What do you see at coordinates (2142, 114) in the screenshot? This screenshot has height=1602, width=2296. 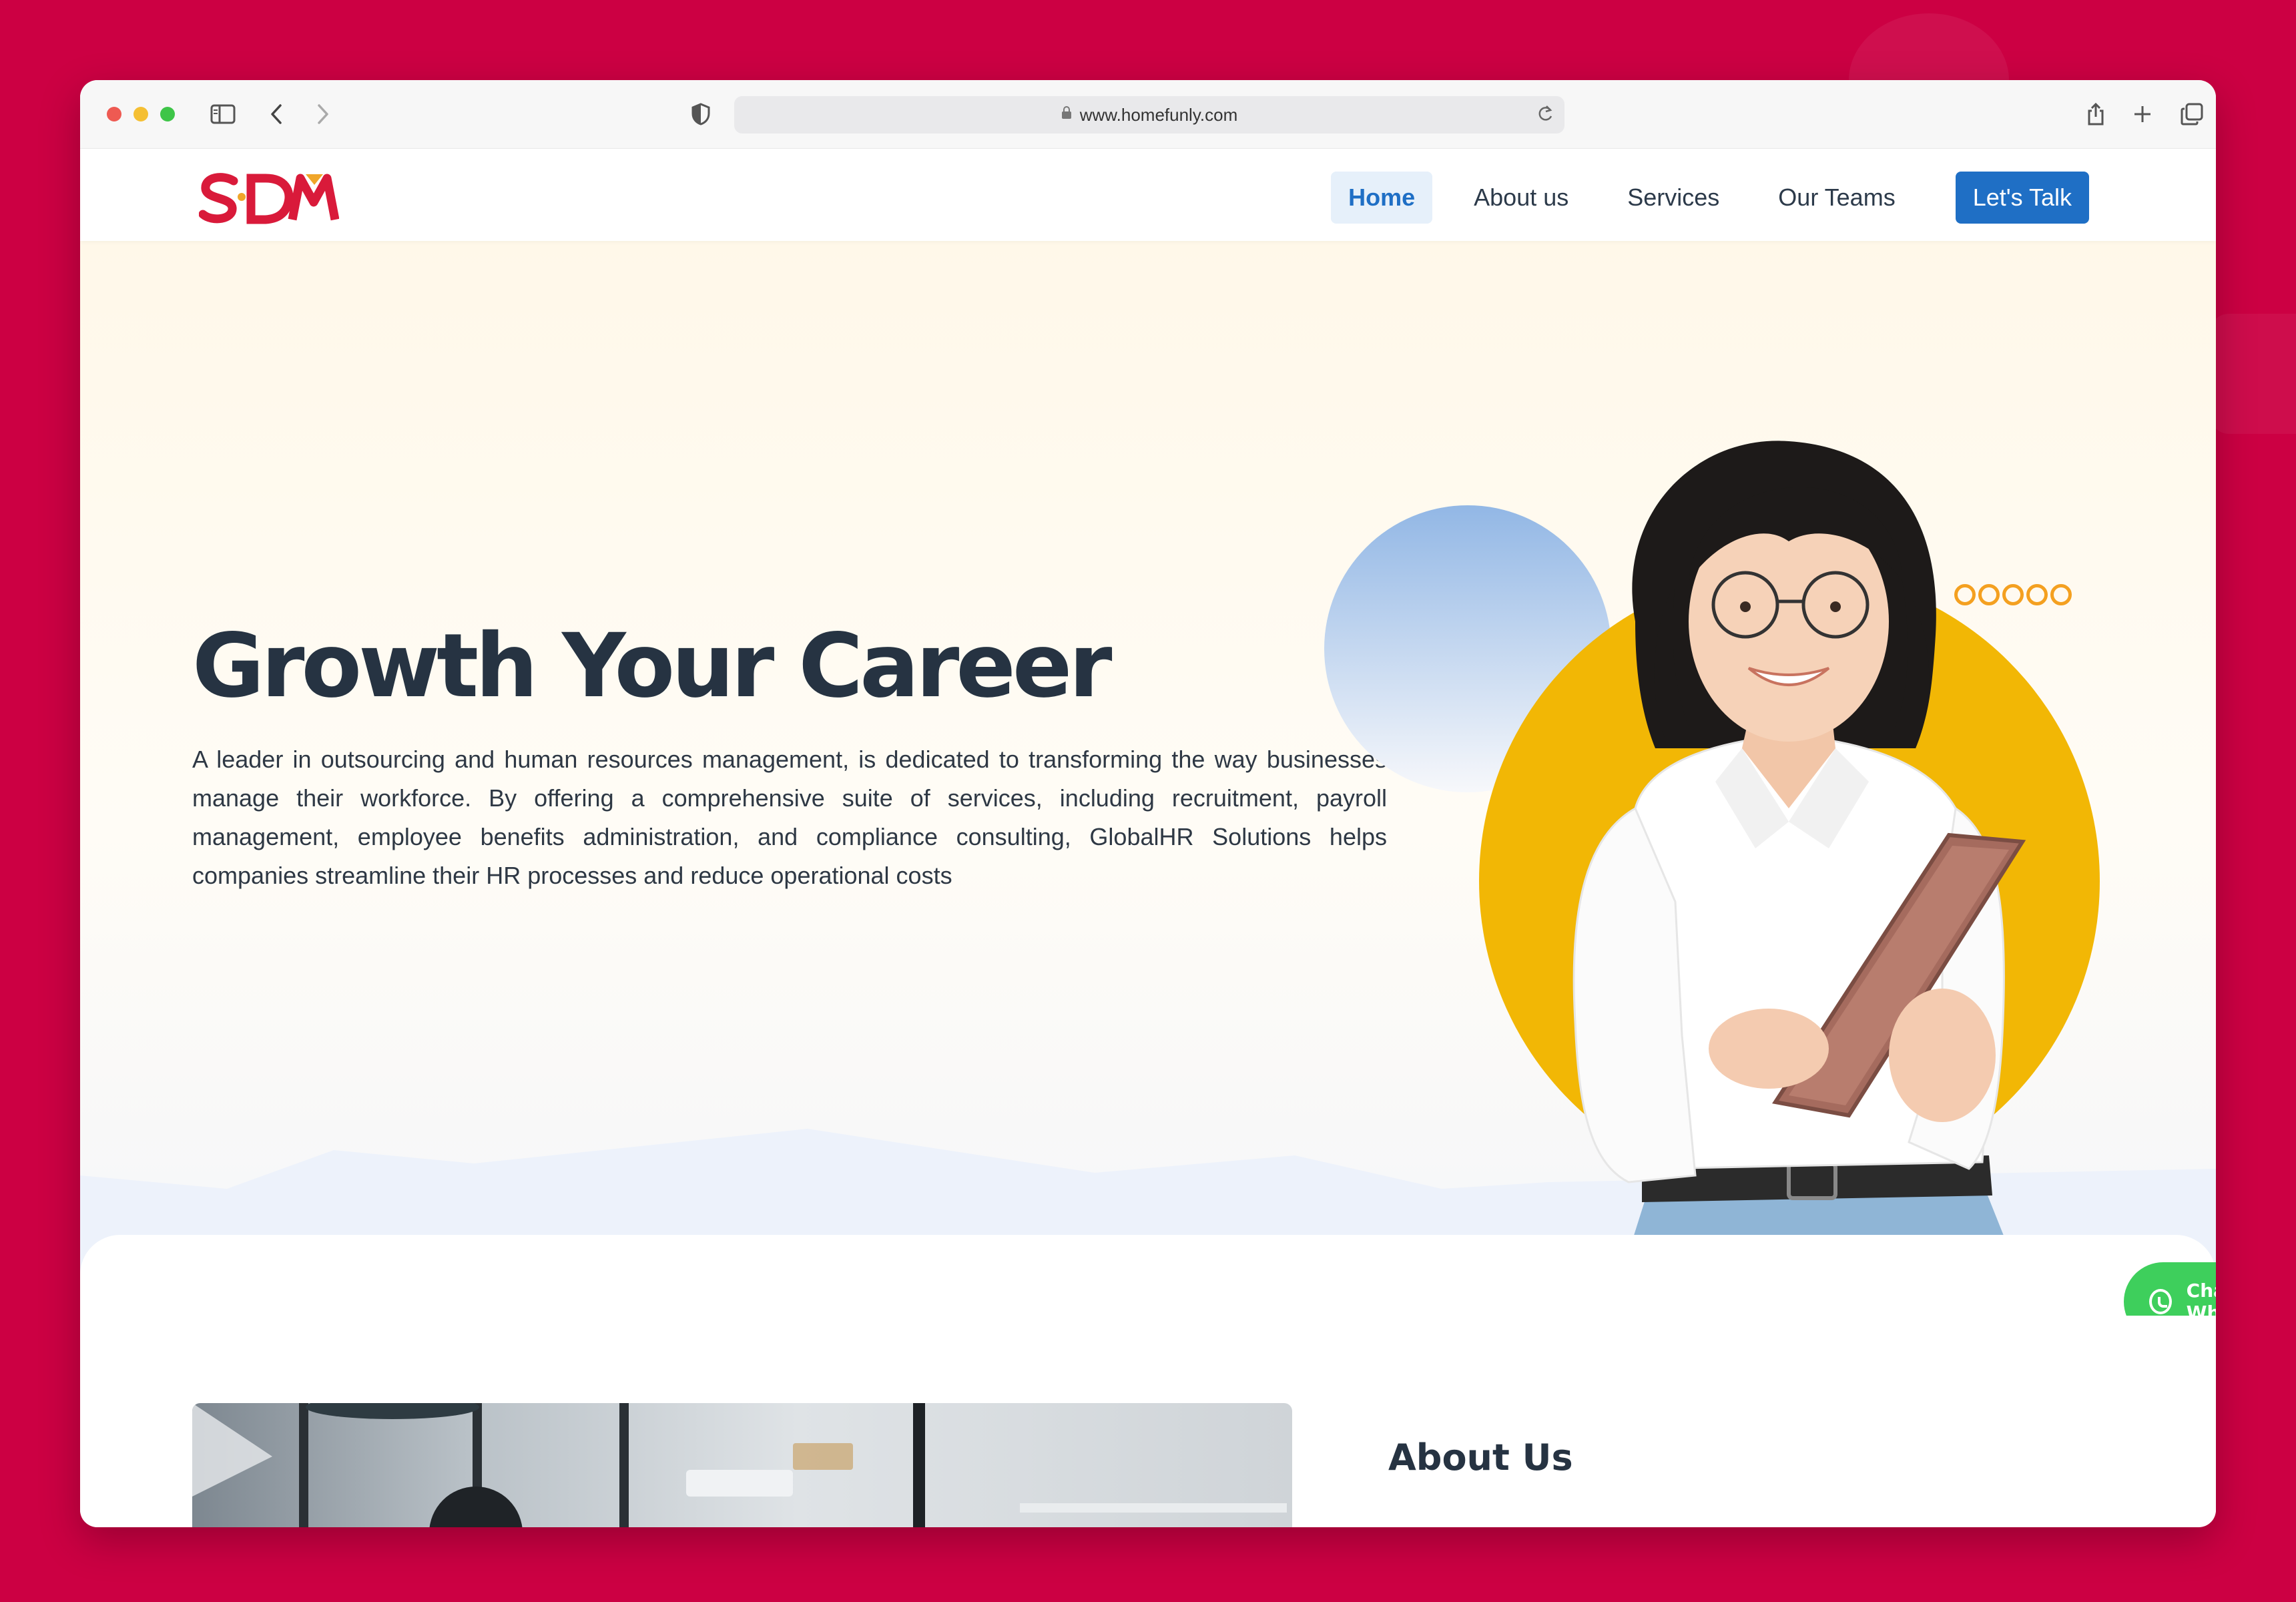 I see `new-tab-icon` at bounding box center [2142, 114].